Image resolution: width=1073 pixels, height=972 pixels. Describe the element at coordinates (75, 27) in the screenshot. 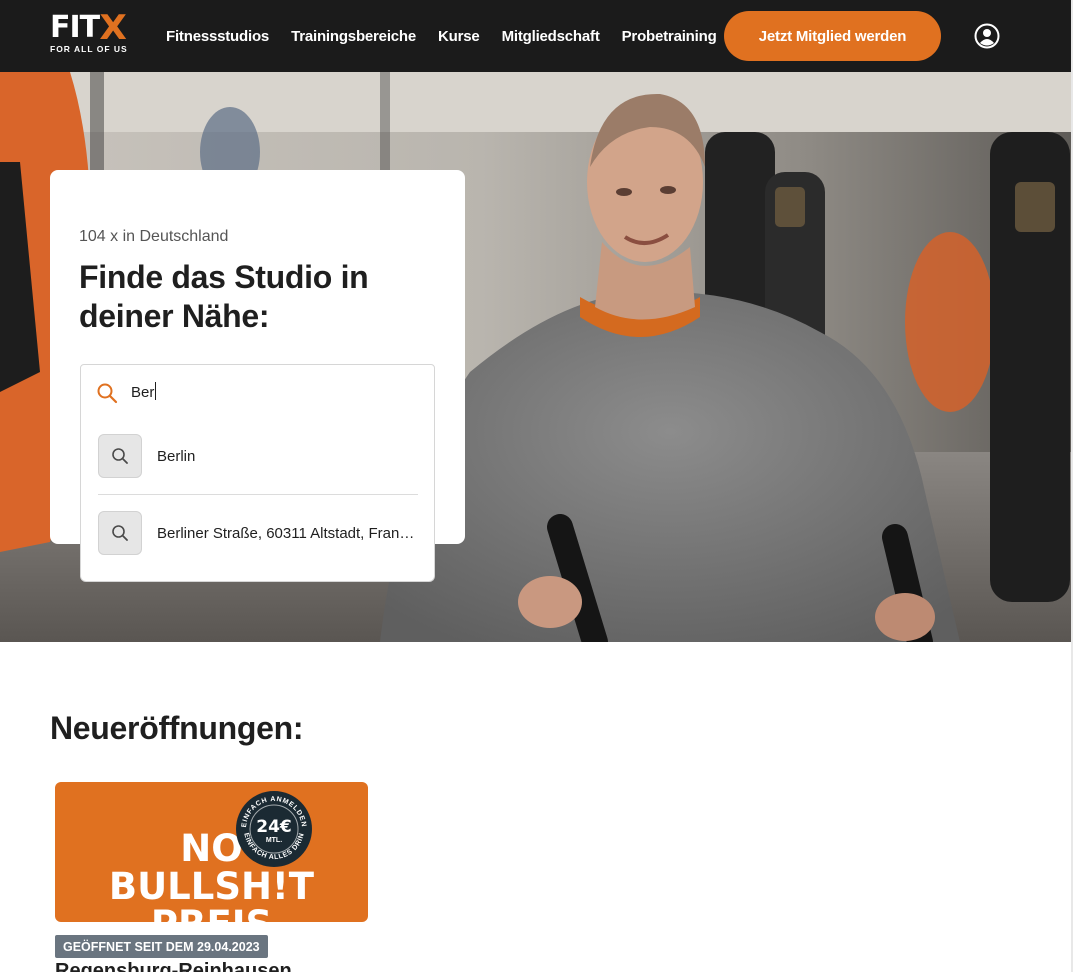

I see `logo-word: FIT` at that location.